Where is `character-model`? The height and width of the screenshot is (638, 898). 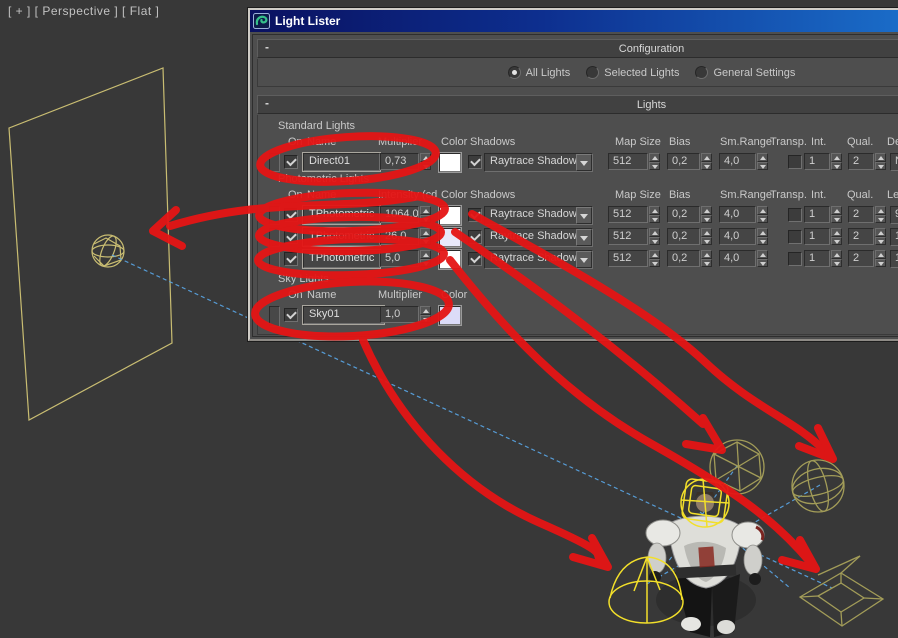 character-model is located at coordinates (705, 564).